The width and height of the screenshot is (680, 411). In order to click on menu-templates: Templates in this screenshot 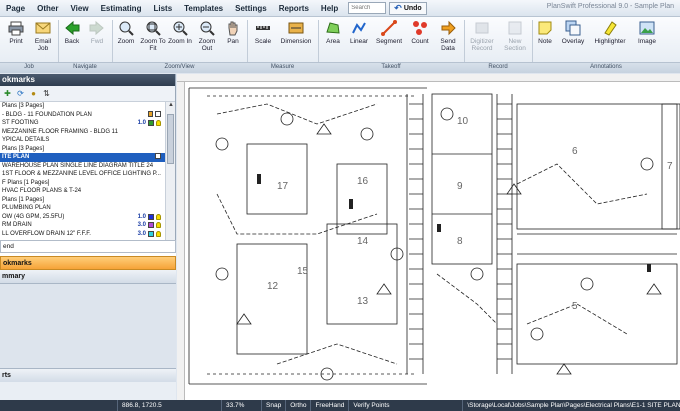, I will do `click(203, 8)`.